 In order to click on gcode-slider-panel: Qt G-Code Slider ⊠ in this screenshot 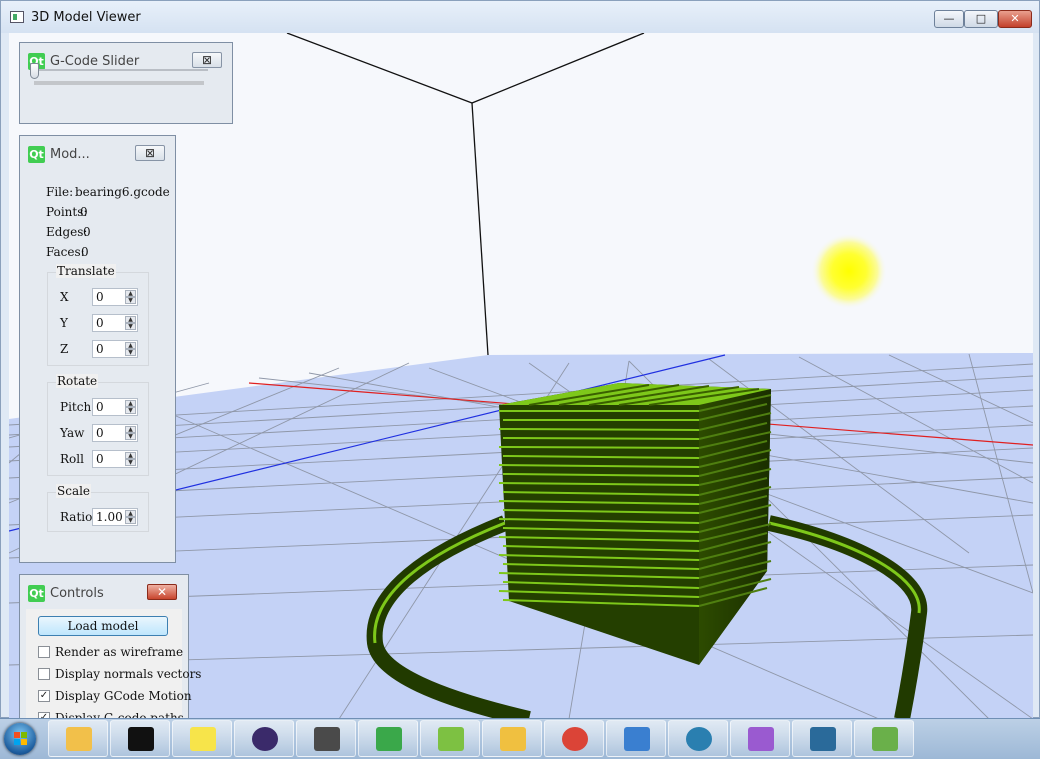, I will do `click(126, 83)`.